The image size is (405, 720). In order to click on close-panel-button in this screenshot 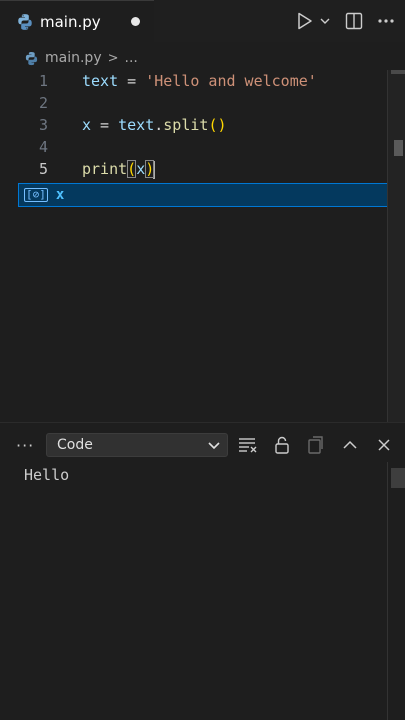, I will do `click(384, 445)`.